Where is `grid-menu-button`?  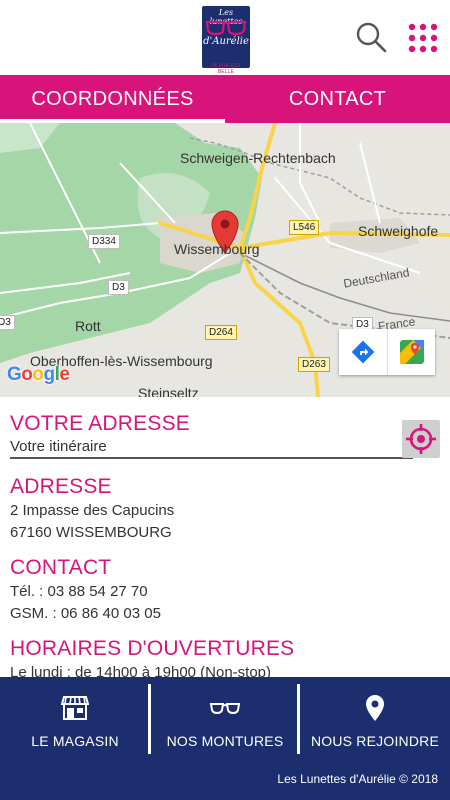 grid-menu-button is located at coordinates (423, 38).